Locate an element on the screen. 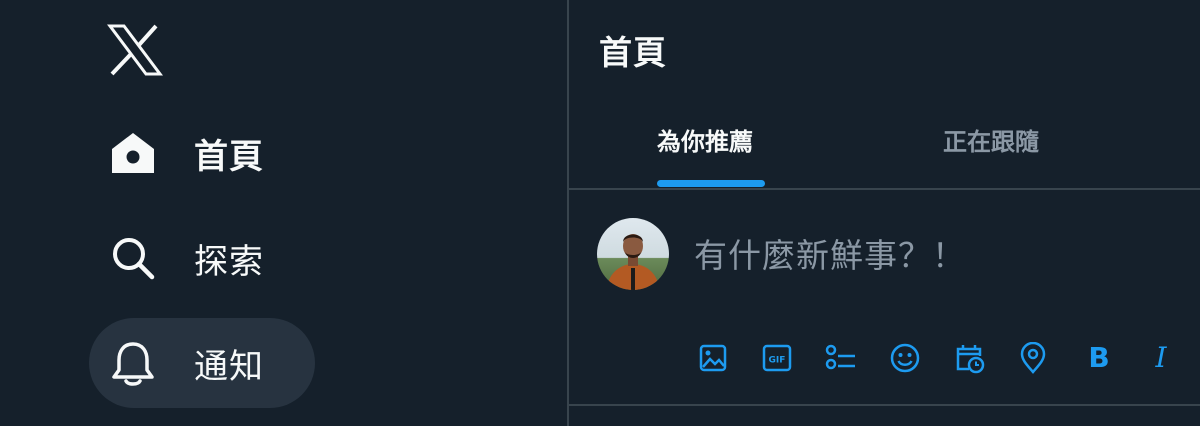  sidebar-item-label: 通知 is located at coordinates (229, 366).